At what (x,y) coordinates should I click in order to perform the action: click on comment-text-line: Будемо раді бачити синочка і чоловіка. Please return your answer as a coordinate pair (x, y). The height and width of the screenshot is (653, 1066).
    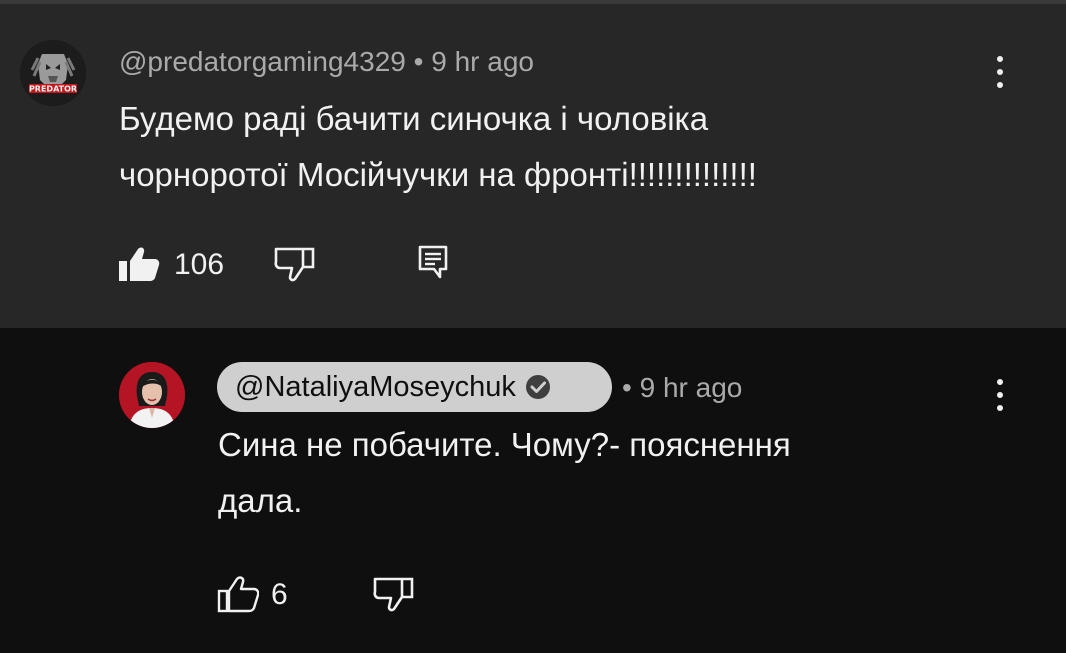
    Looking at the image, I should click on (414, 118).